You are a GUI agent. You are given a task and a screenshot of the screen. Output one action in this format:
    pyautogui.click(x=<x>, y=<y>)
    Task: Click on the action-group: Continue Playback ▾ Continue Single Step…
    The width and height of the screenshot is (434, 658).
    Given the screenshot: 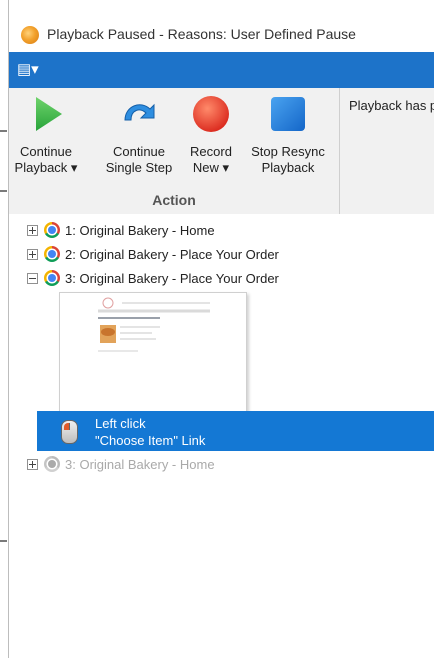 What is the action you would take?
    pyautogui.click(x=174, y=151)
    